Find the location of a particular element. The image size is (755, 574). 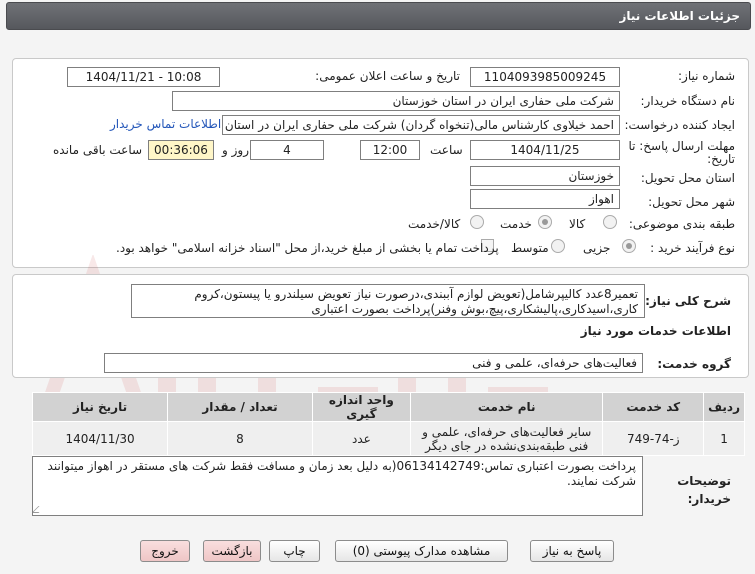

print-button: چاپ is located at coordinates (294, 551).